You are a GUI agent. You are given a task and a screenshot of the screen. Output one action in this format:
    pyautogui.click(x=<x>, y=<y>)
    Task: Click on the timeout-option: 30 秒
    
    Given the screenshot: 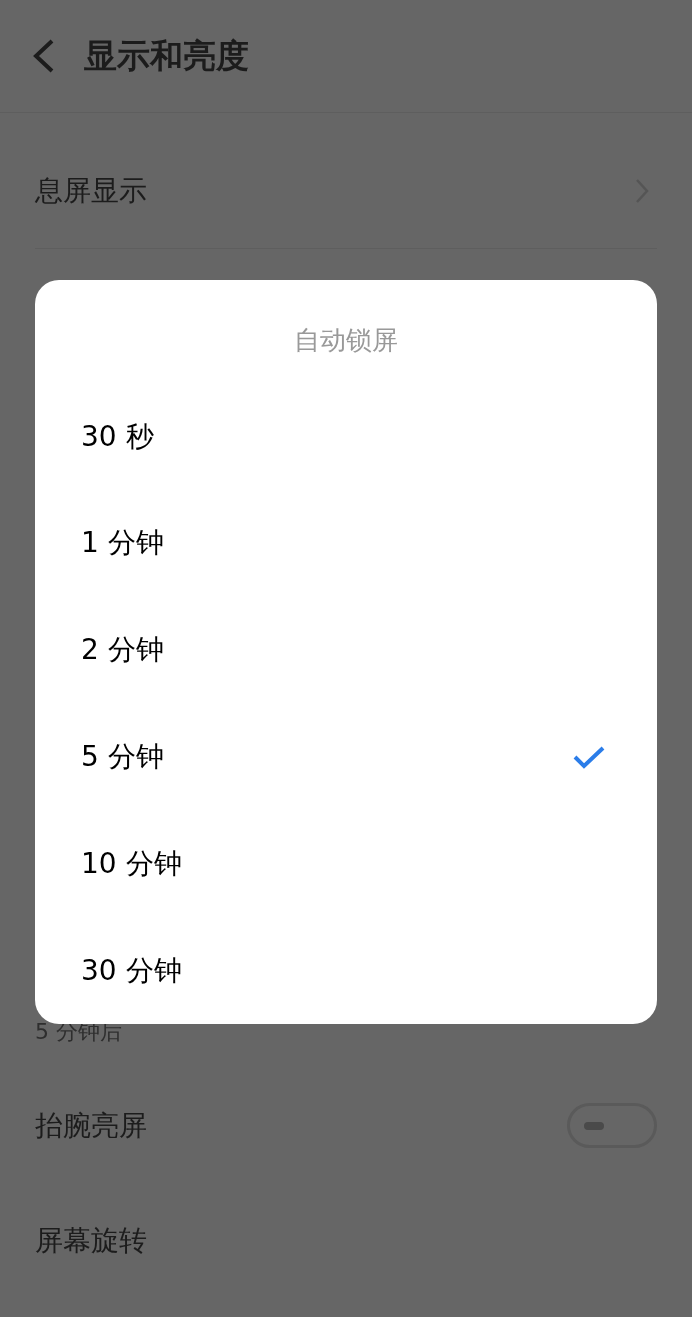 What is the action you would take?
    pyautogui.click(x=346, y=436)
    